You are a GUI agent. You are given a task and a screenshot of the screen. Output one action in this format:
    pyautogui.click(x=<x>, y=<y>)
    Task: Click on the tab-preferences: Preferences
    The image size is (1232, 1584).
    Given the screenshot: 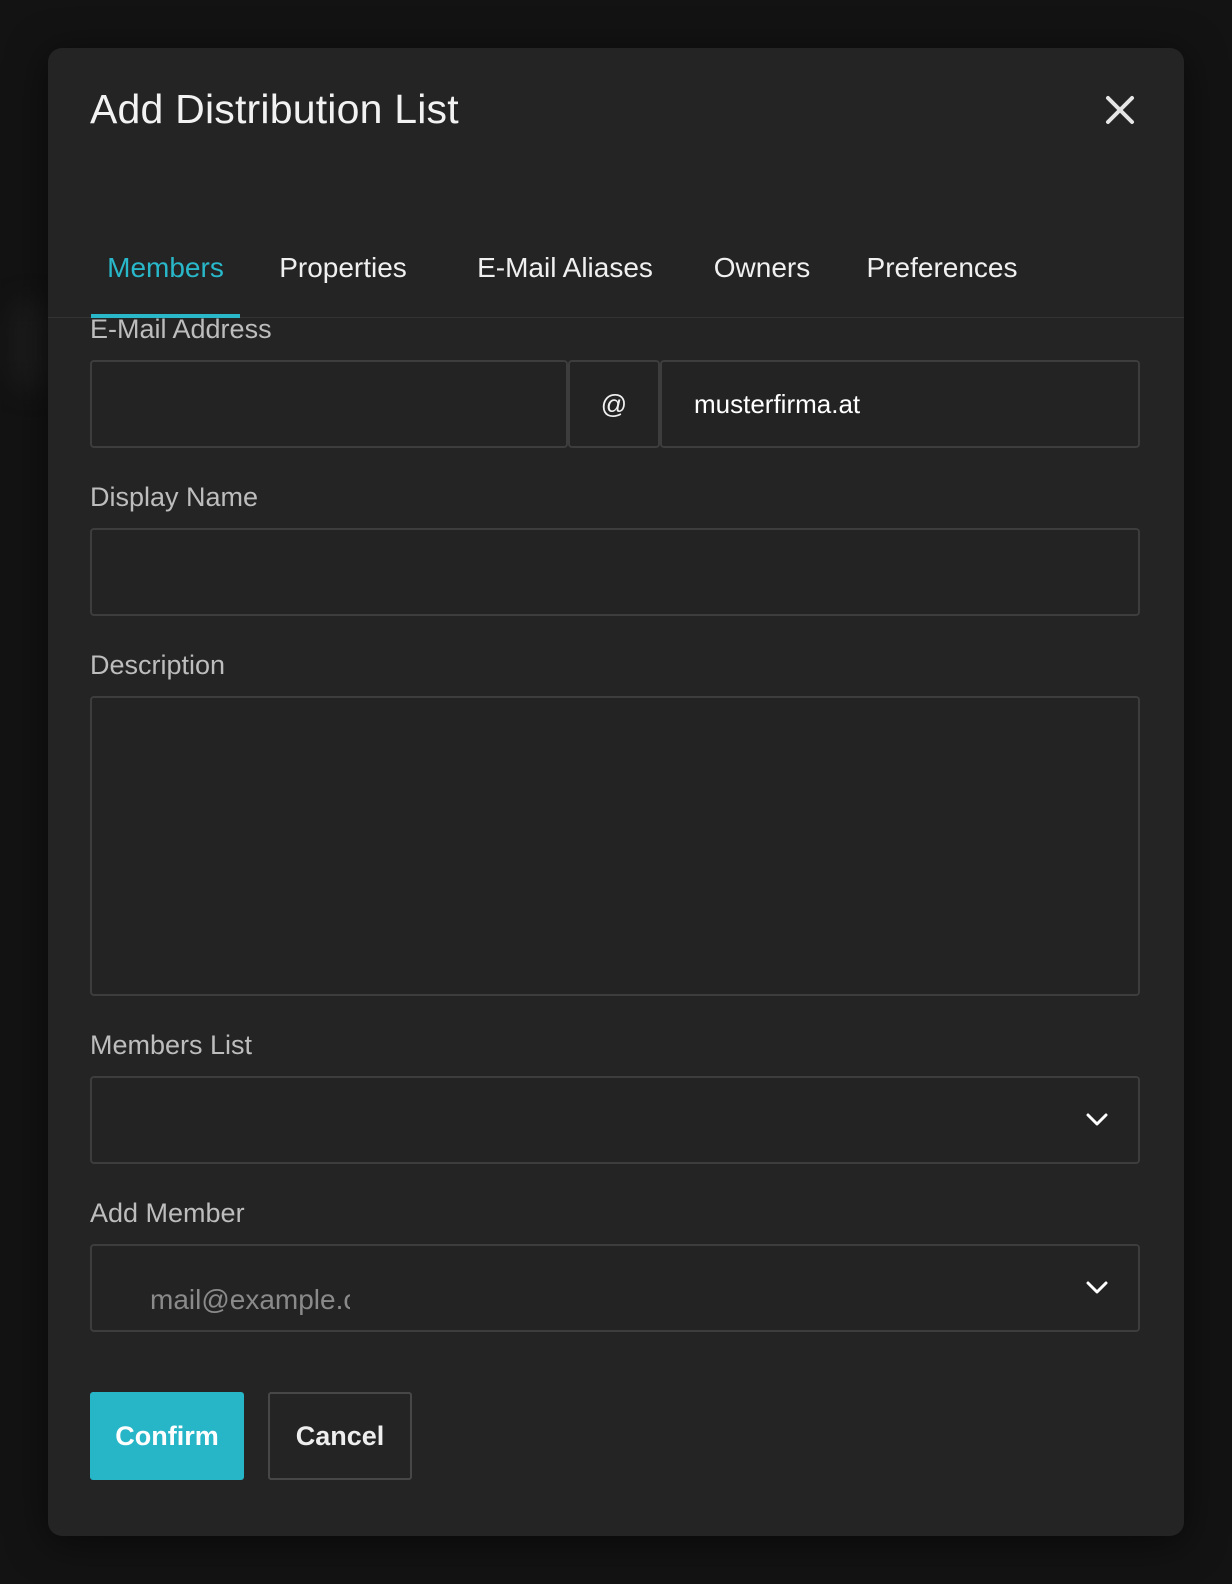 What is the action you would take?
    pyautogui.click(x=942, y=267)
    